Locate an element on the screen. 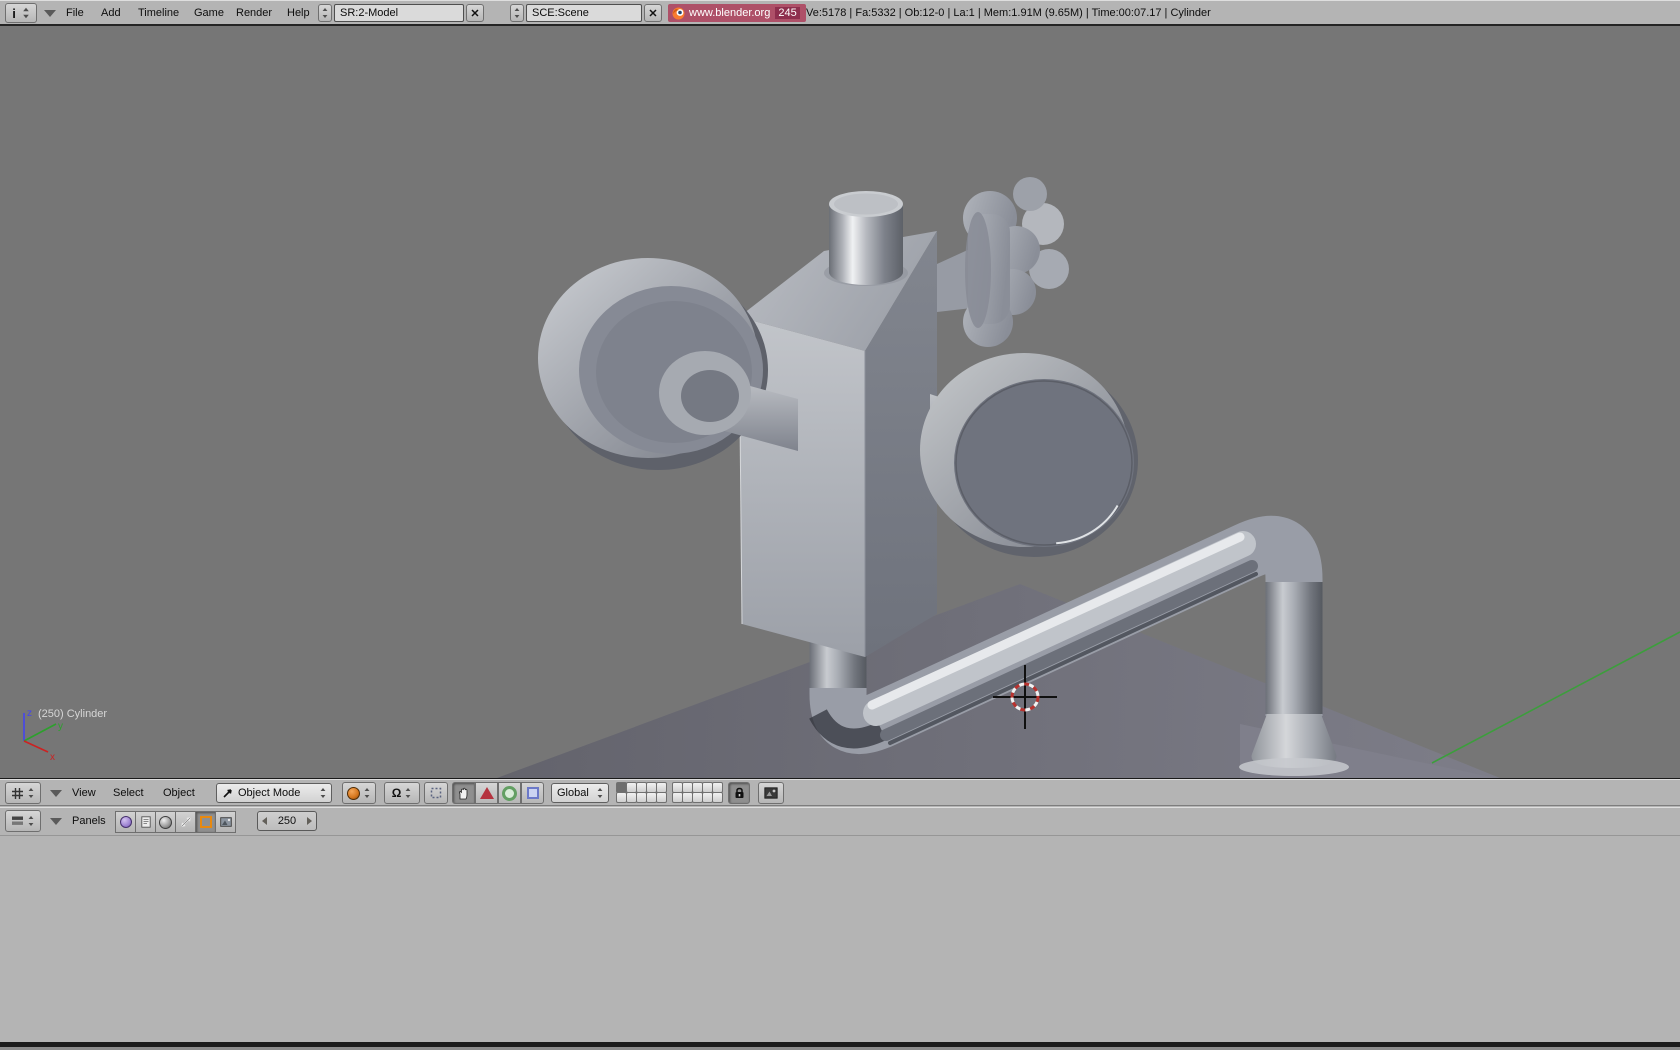  scale-manipulator-button is located at coordinates (532, 793).